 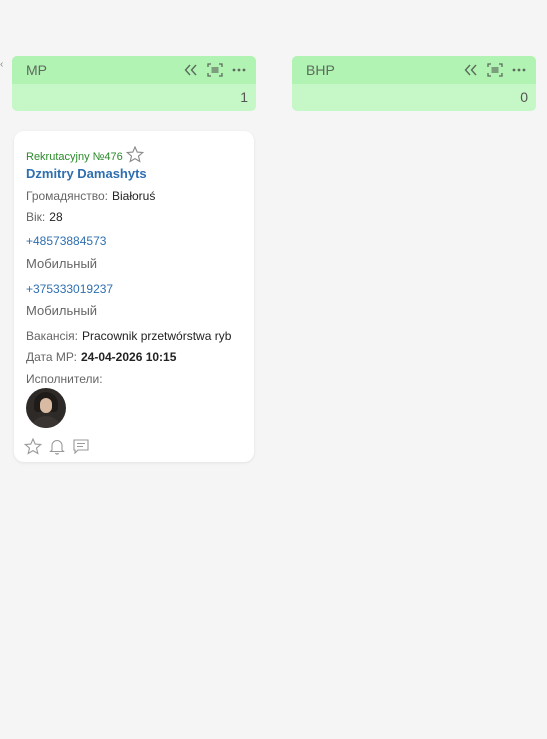 What do you see at coordinates (69, 289) in the screenshot?
I see `phone-number-2: +375333019237` at bounding box center [69, 289].